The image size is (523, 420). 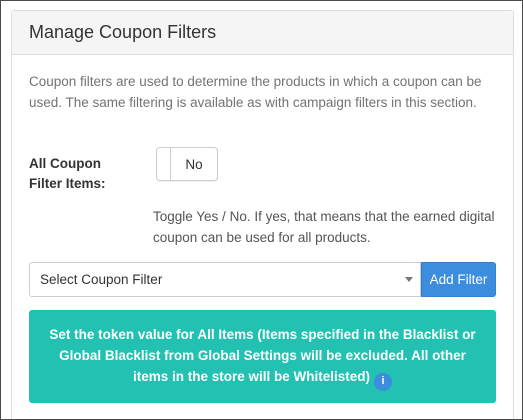 I want to click on chevron-down-icon, so click(x=409, y=279).